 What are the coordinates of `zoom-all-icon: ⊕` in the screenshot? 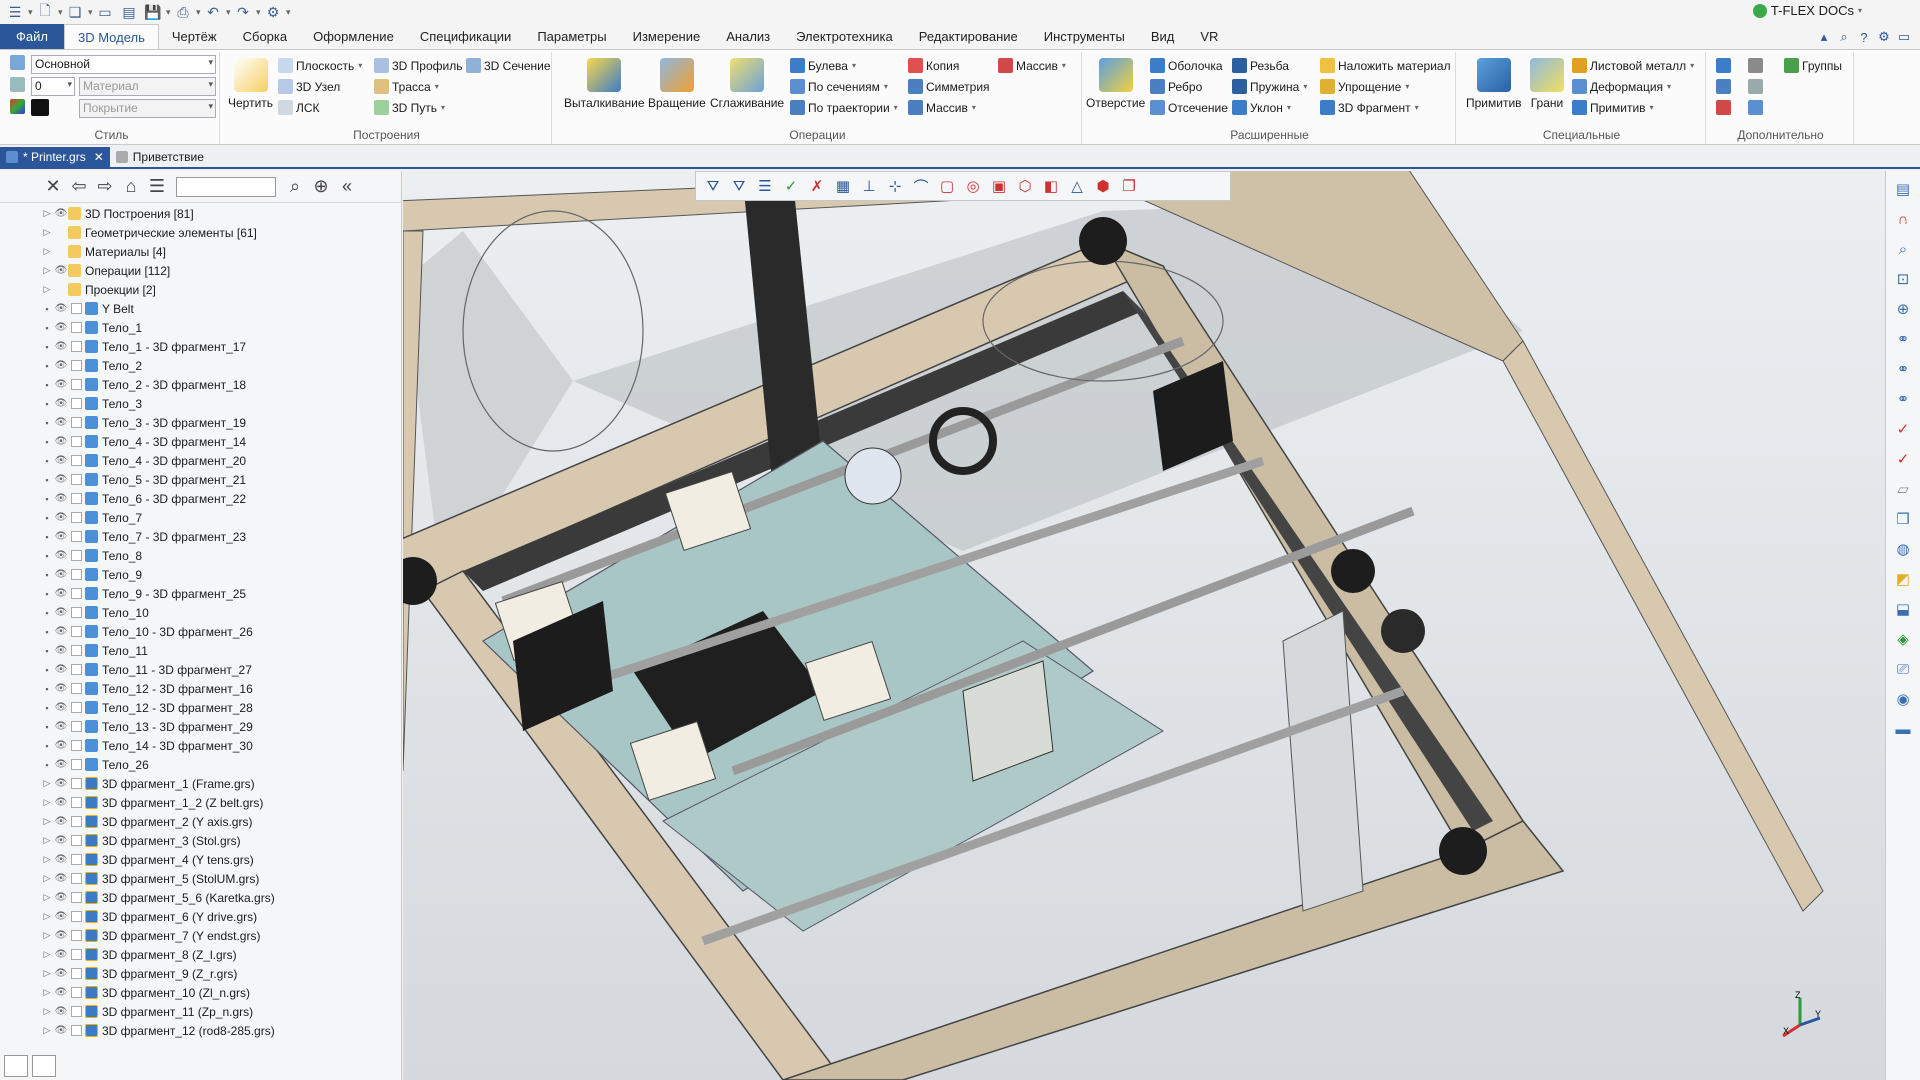 It's located at (1903, 309).